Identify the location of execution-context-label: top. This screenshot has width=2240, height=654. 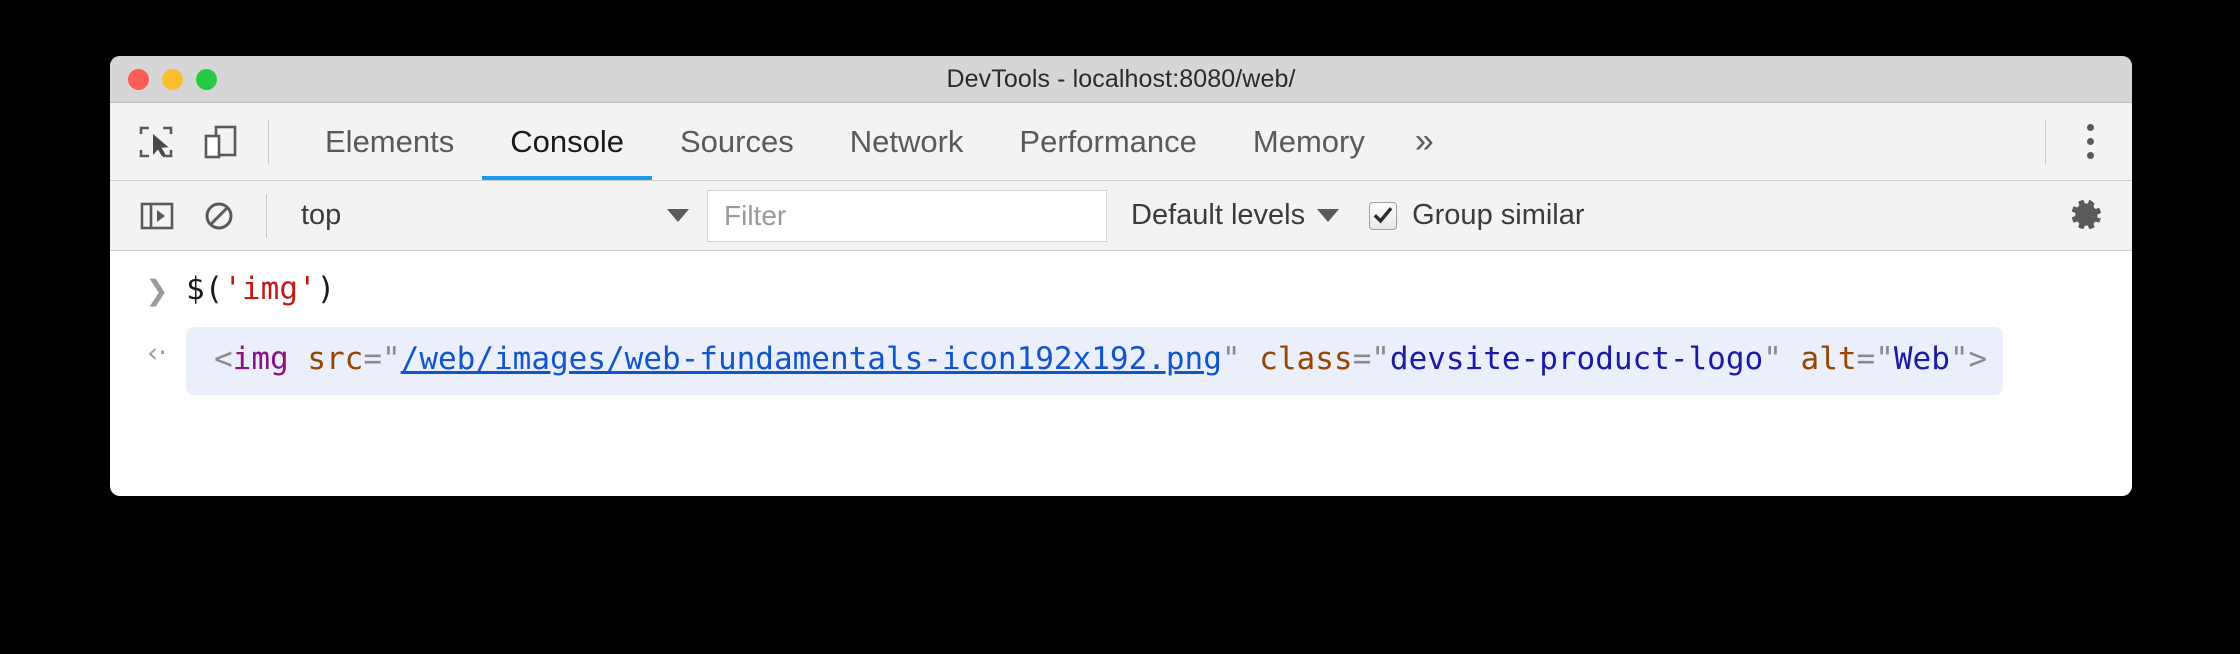
(321, 215).